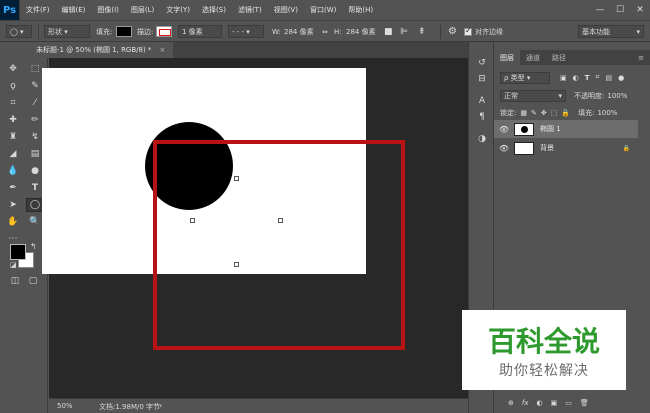 The image size is (650, 413). I want to click on properties-panel-icon: ⊟, so click(482, 79).